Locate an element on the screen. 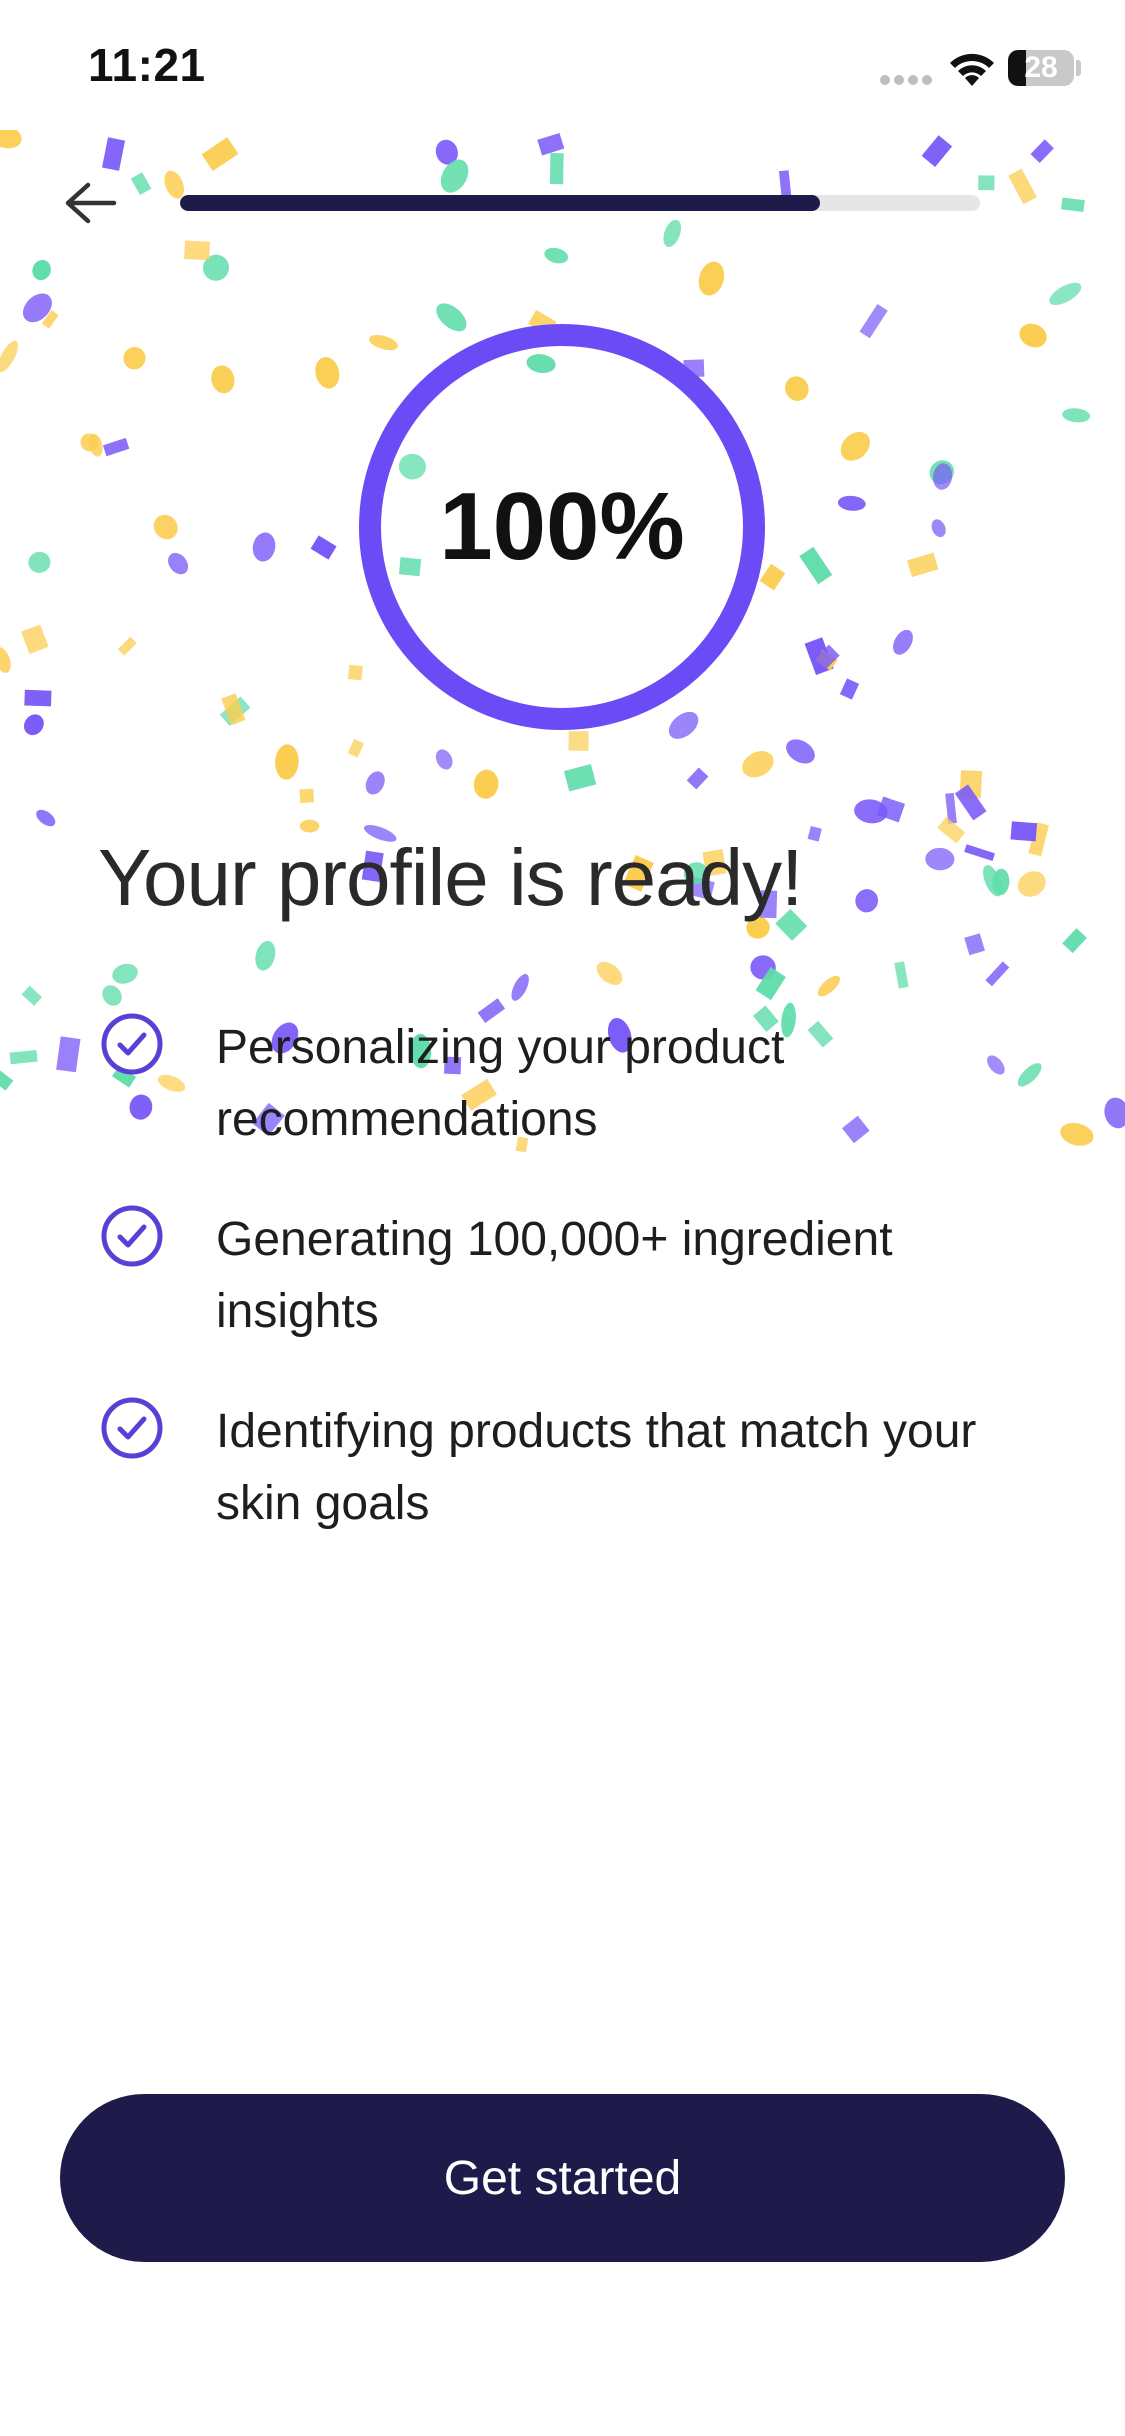 This screenshot has height=2436, width=1125. checklist-item: Generating 100,000+ ingredient insights is located at coordinates (578, 1298).